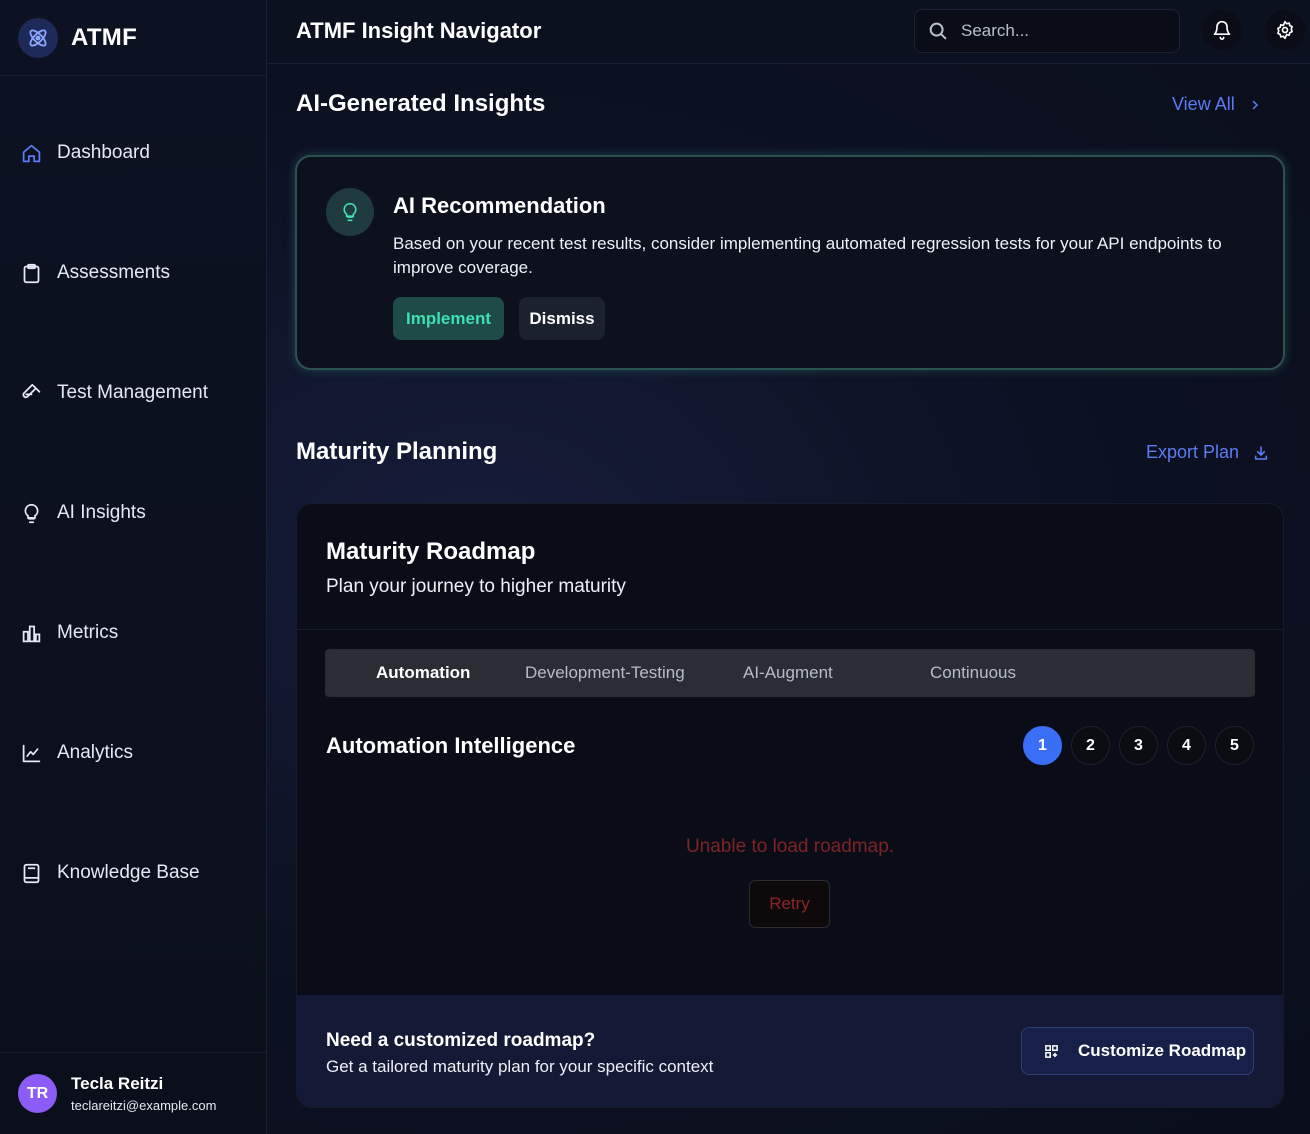 Image resolution: width=1310 pixels, height=1134 pixels. I want to click on view-all-label: View All, so click(1203, 104).